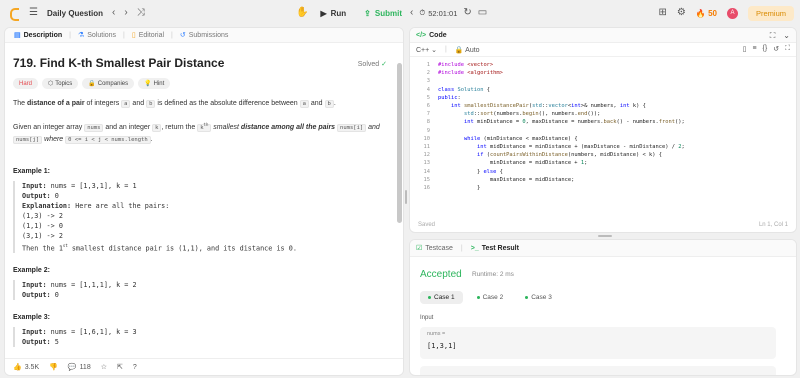 Image resolution: width=800 pixels, height=378 pixels. Describe the element at coordinates (603, 225) in the screenshot. I see `editor-status-bar: Saved Ln 1, Col 1` at that location.